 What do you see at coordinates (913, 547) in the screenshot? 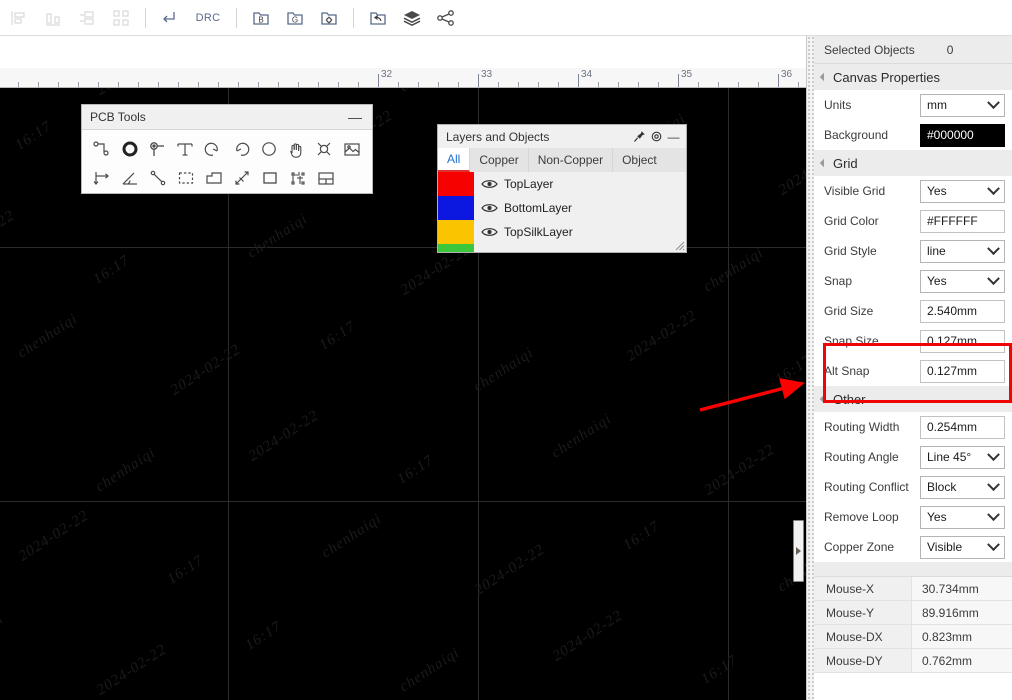
I see `row-copper-zone: Copper Zone Visible` at bounding box center [913, 547].